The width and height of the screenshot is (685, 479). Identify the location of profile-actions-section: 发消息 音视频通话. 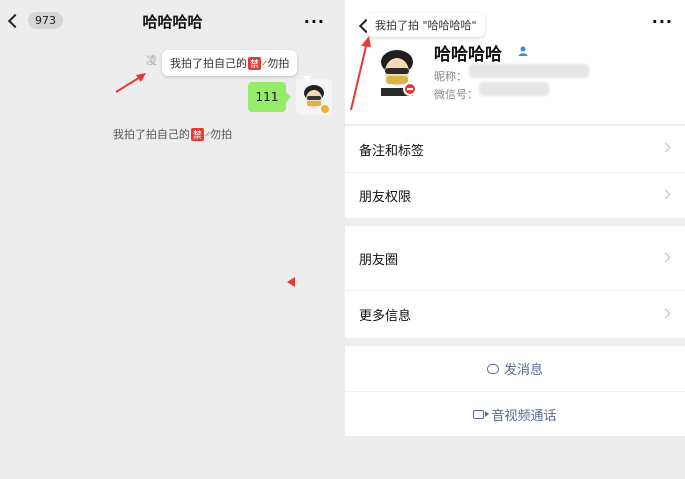
(515, 391).